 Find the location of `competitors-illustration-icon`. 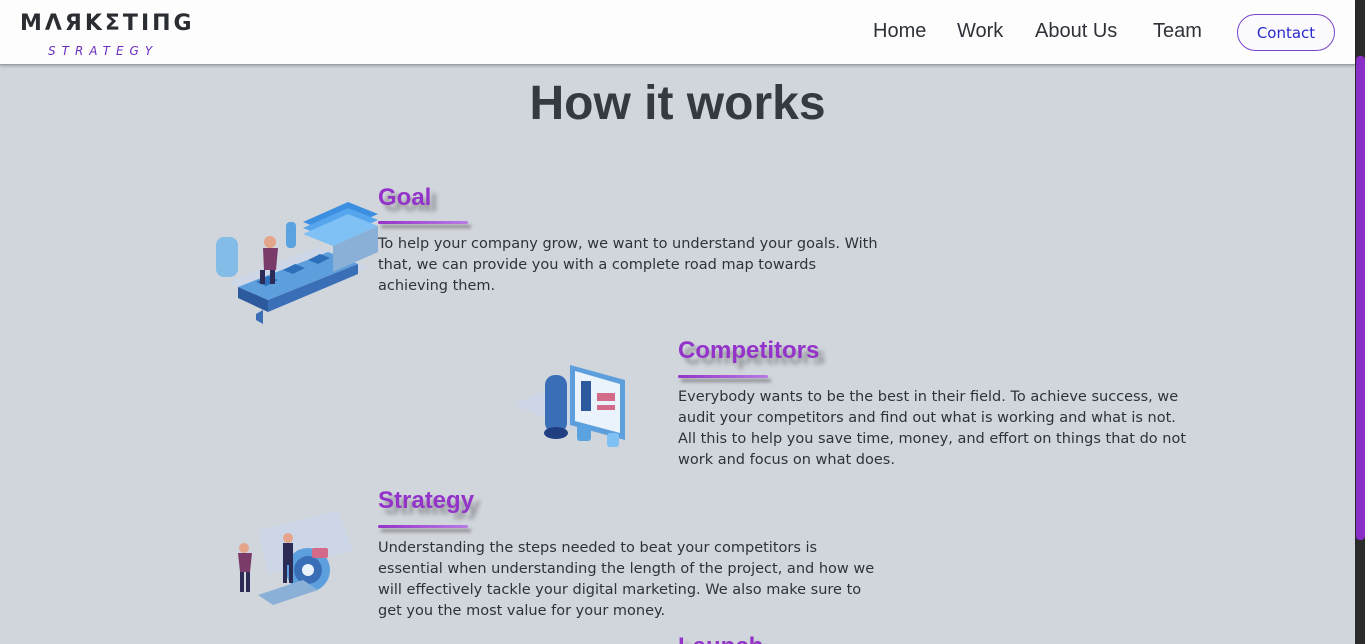

competitors-illustration-icon is located at coordinates (577, 405).